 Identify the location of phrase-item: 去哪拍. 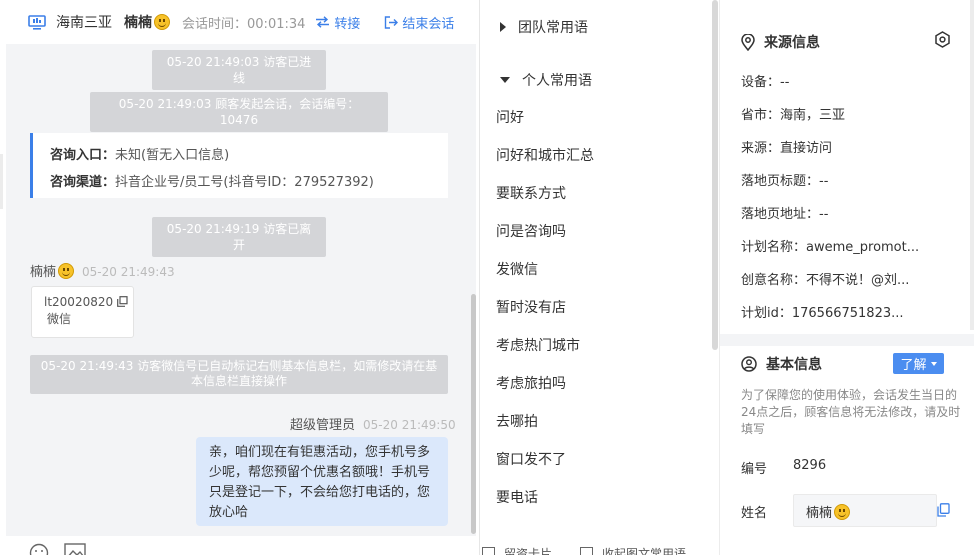
(517, 421).